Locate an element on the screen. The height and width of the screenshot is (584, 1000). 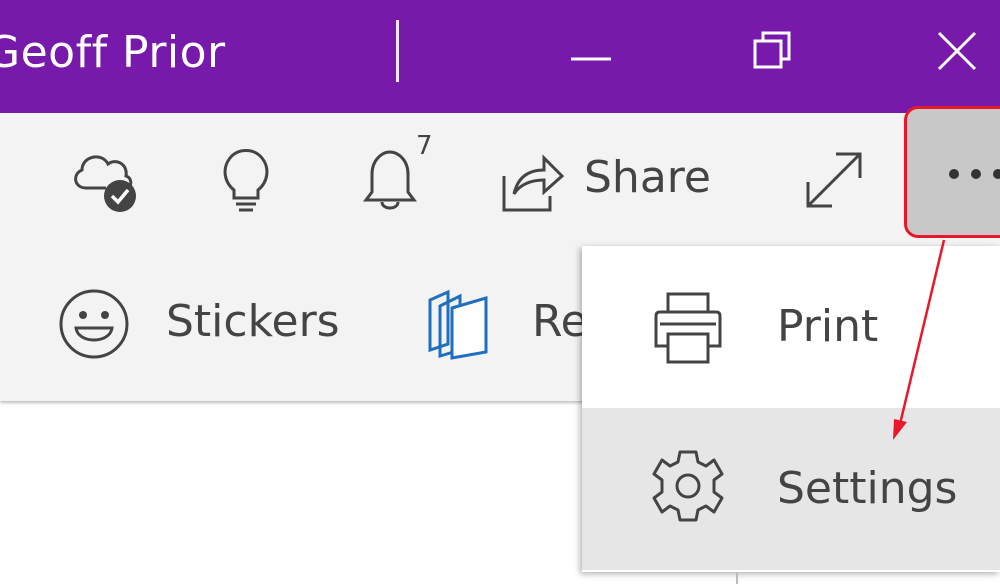
cloud-sync-check-icon is located at coordinates (104, 181).